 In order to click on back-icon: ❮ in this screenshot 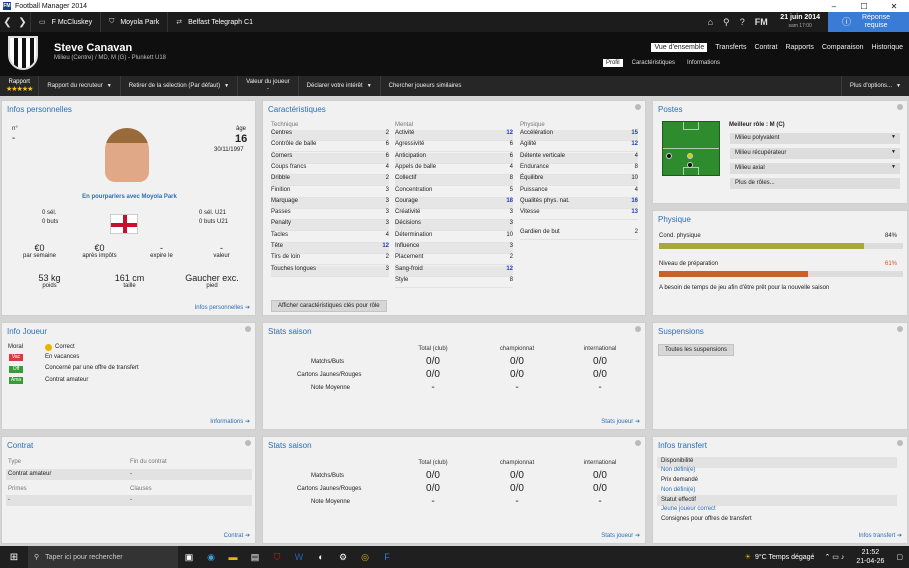, I will do `click(7, 22)`.